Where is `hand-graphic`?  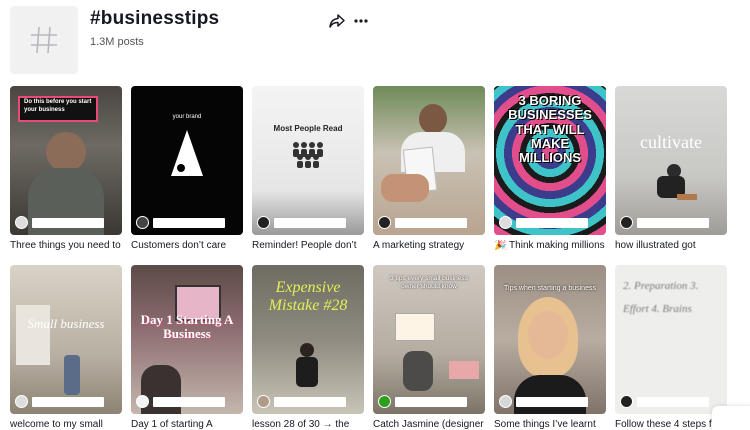
hand-graphic is located at coordinates (405, 188).